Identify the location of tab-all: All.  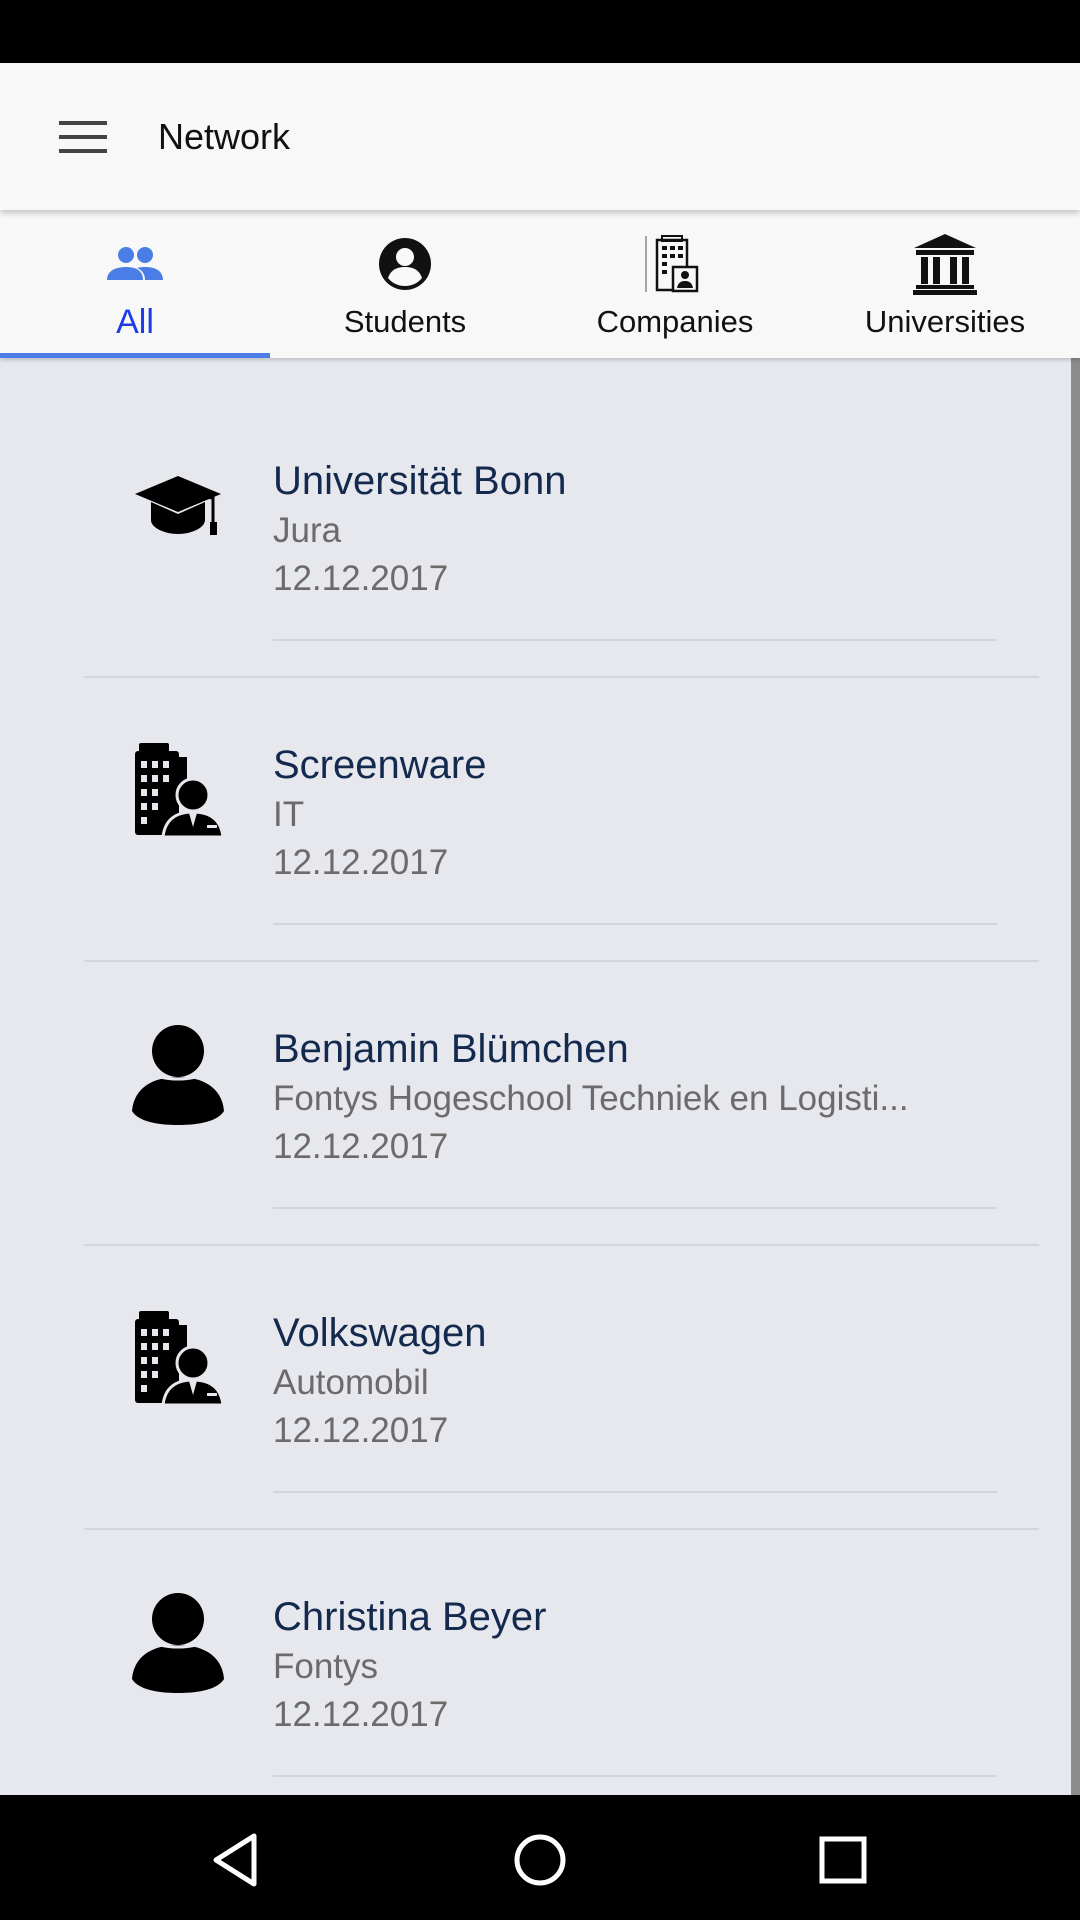
(135, 284).